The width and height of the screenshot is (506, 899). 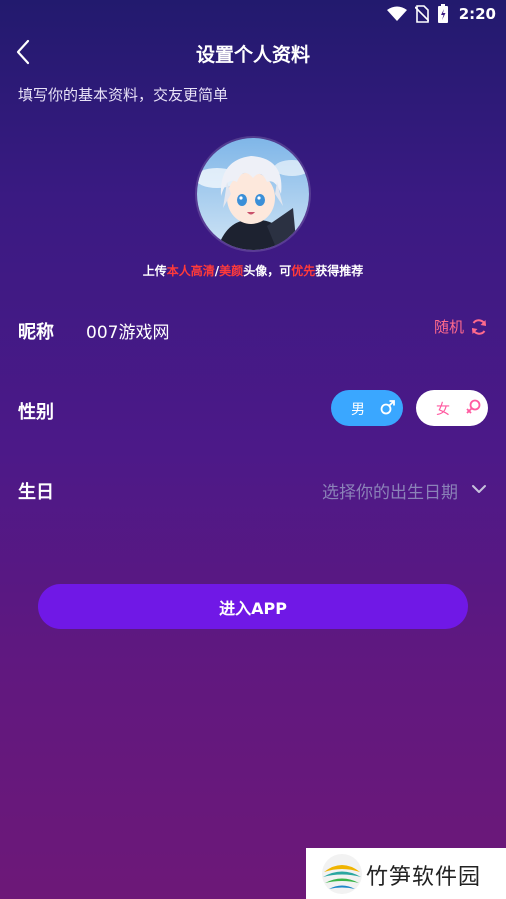 I want to click on avatar-image, so click(x=253, y=194).